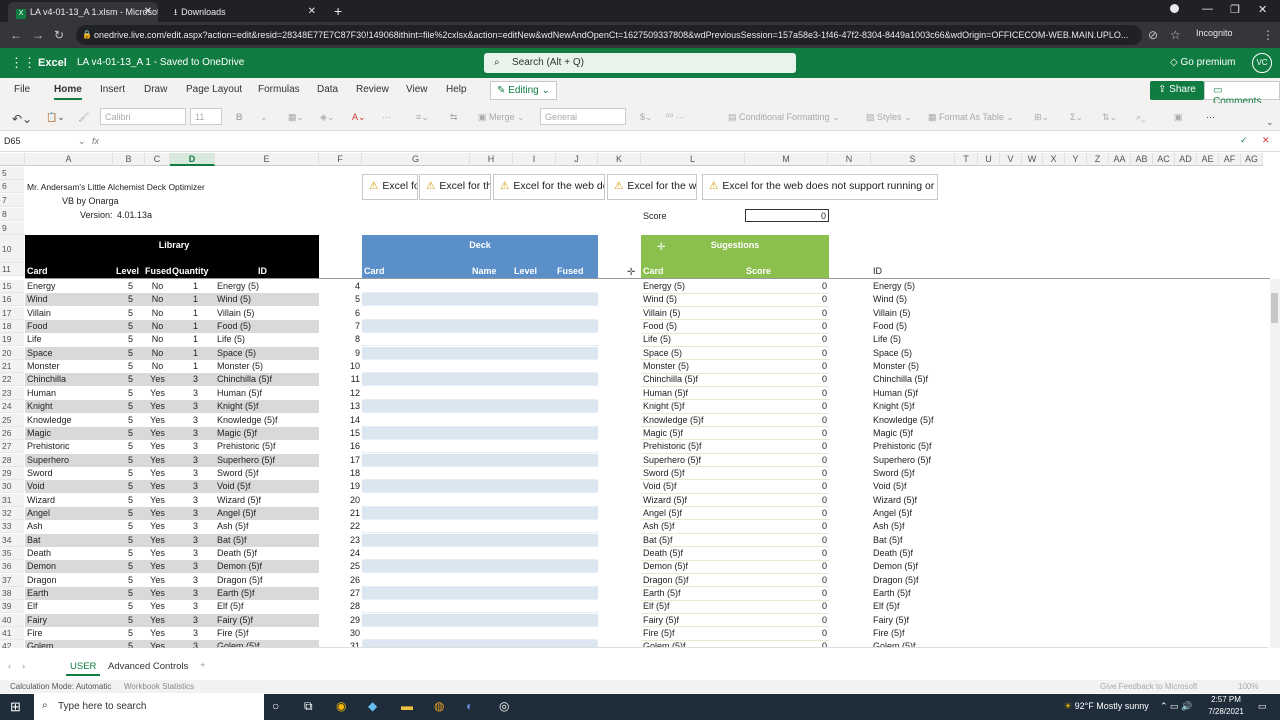  I want to click on lib-id: Angel (5)f, so click(267, 513).